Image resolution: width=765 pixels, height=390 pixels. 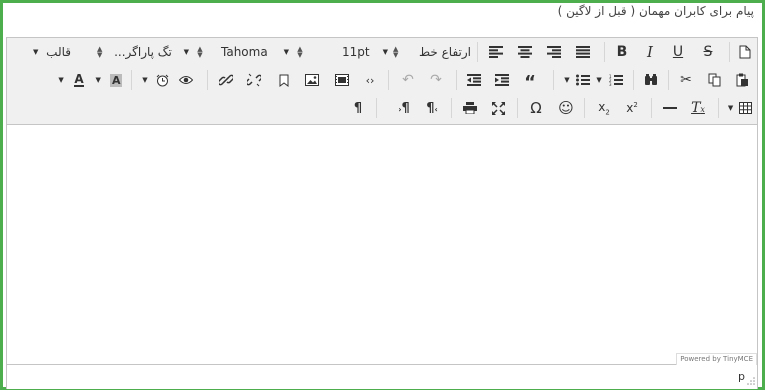 I want to click on new-document-button, so click(x=745, y=52).